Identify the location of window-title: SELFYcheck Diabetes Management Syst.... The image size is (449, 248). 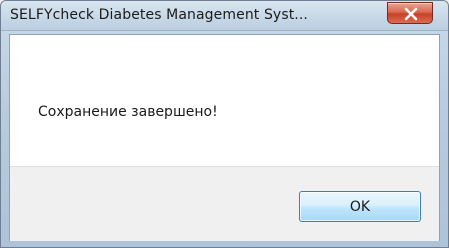
(159, 15).